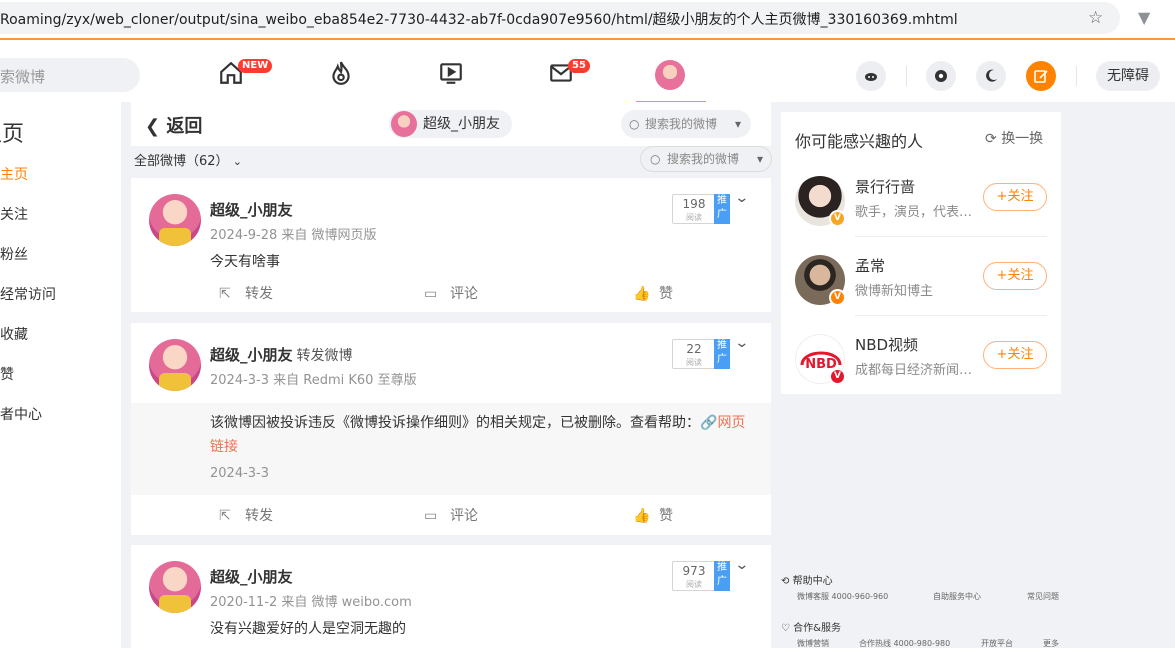 This screenshot has height=648, width=1175. Describe the element at coordinates (239, 473) in the screenshot. I see `quoted-post-date: 2024-3-3` at that location.